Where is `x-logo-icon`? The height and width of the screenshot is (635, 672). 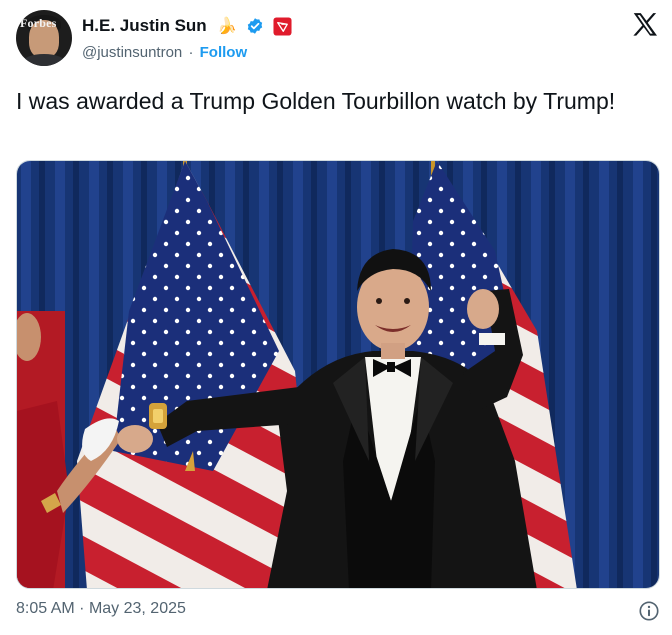
x-logo-icon is located at coordinates (645, 25).